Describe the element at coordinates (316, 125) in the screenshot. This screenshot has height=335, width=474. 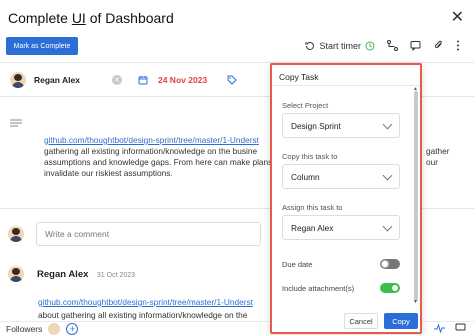
I see `project-value: Design Sprint` at that location.